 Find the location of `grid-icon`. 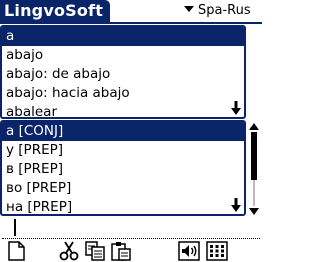

grid-icon is located at coordinates (217, 251).